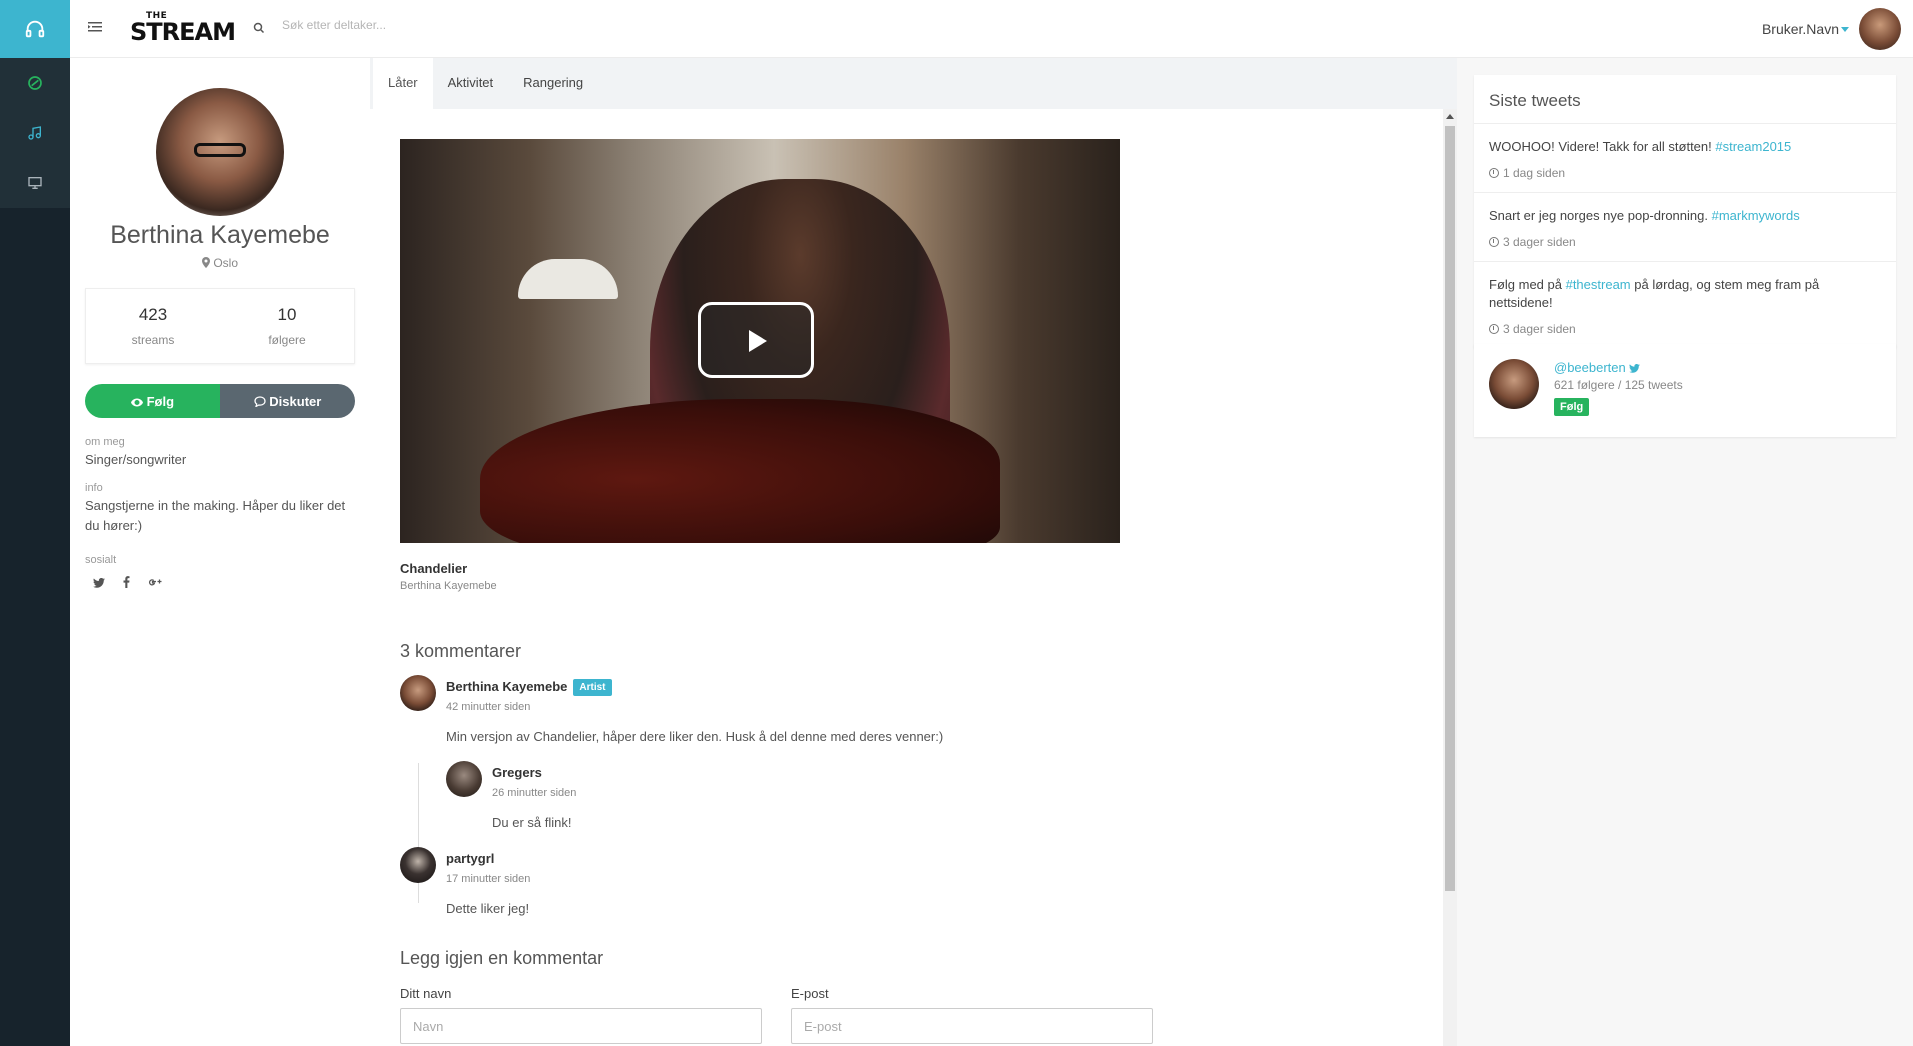 The width and height of the screenshot is (1913, 1046). What do you see at coordinates (517, 772) in the screenshot?
I see `comment-author-name: Gregers` at bounding box center [517, 772].